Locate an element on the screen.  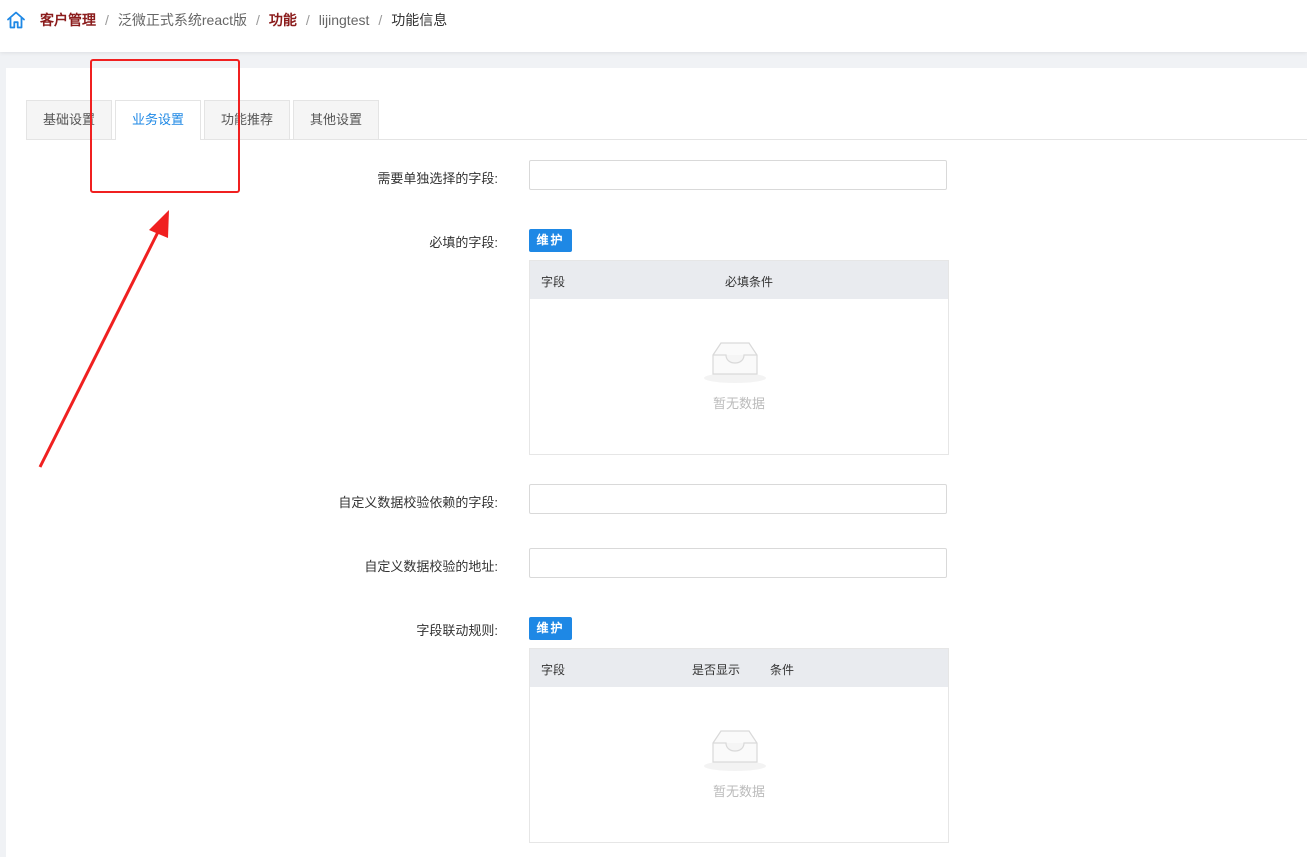
column-header-required-condition: 必填条件 is located at coordinates (749, 282).